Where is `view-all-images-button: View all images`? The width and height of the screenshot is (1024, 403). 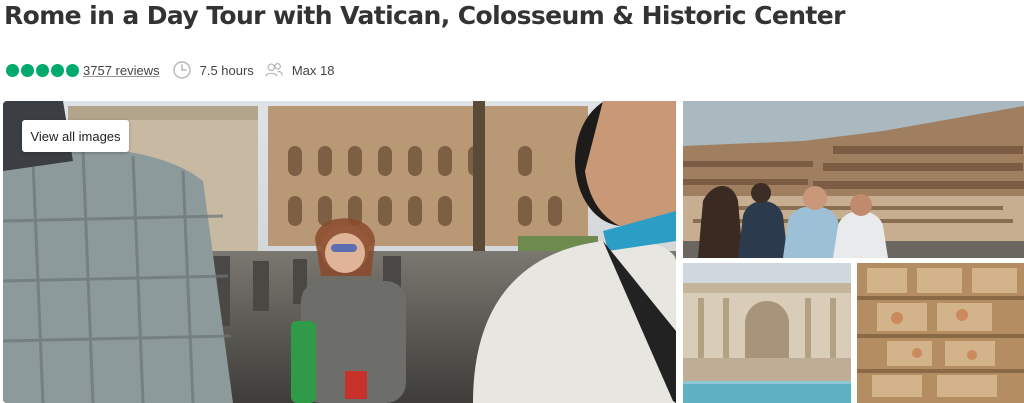 view-all-images-button: View all images is located at coordinates (75, 136).